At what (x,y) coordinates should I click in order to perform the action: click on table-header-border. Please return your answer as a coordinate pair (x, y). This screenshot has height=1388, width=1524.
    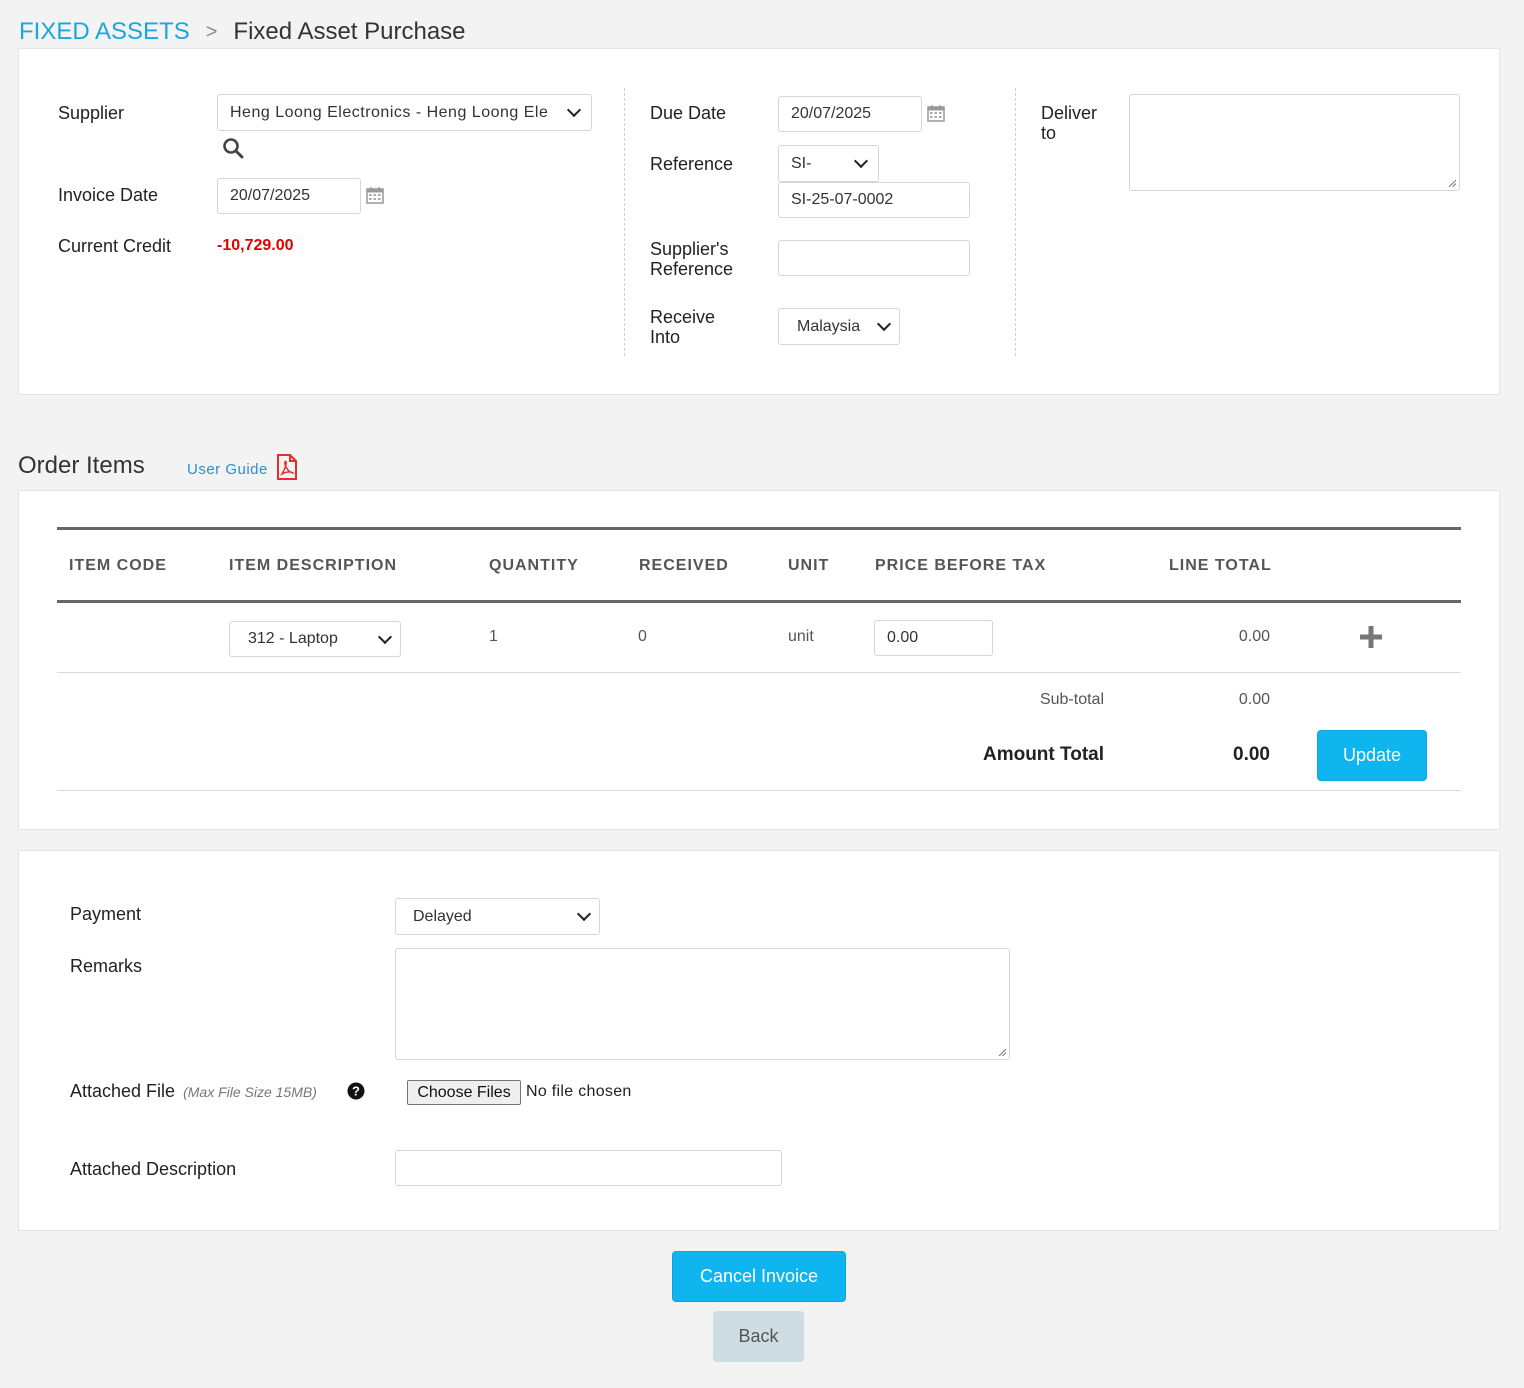
    Looking at the image, I should click on (759, 601).